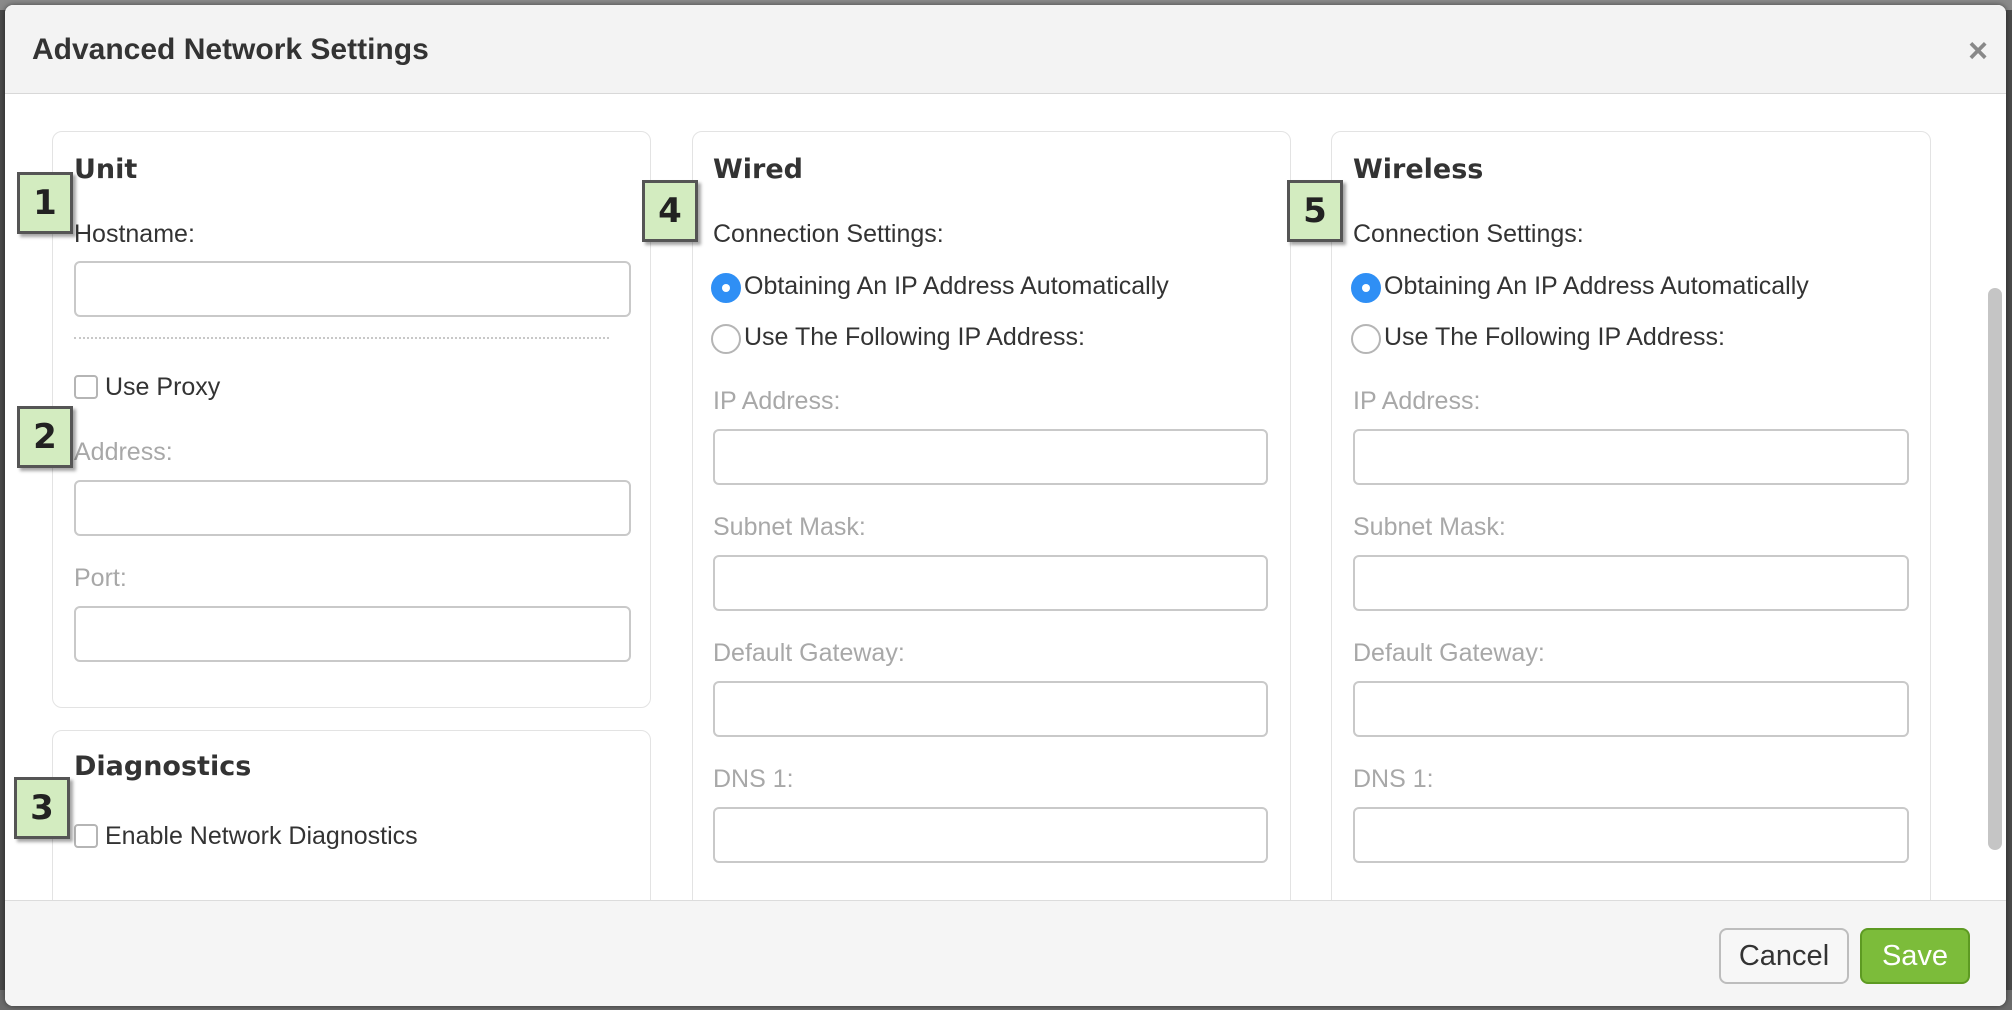 The image size is (2012, 1010). Describe the element at coordinates (230, 49) in the screenshot. I see `dialog-title: Advanced Network Settings` at that location.